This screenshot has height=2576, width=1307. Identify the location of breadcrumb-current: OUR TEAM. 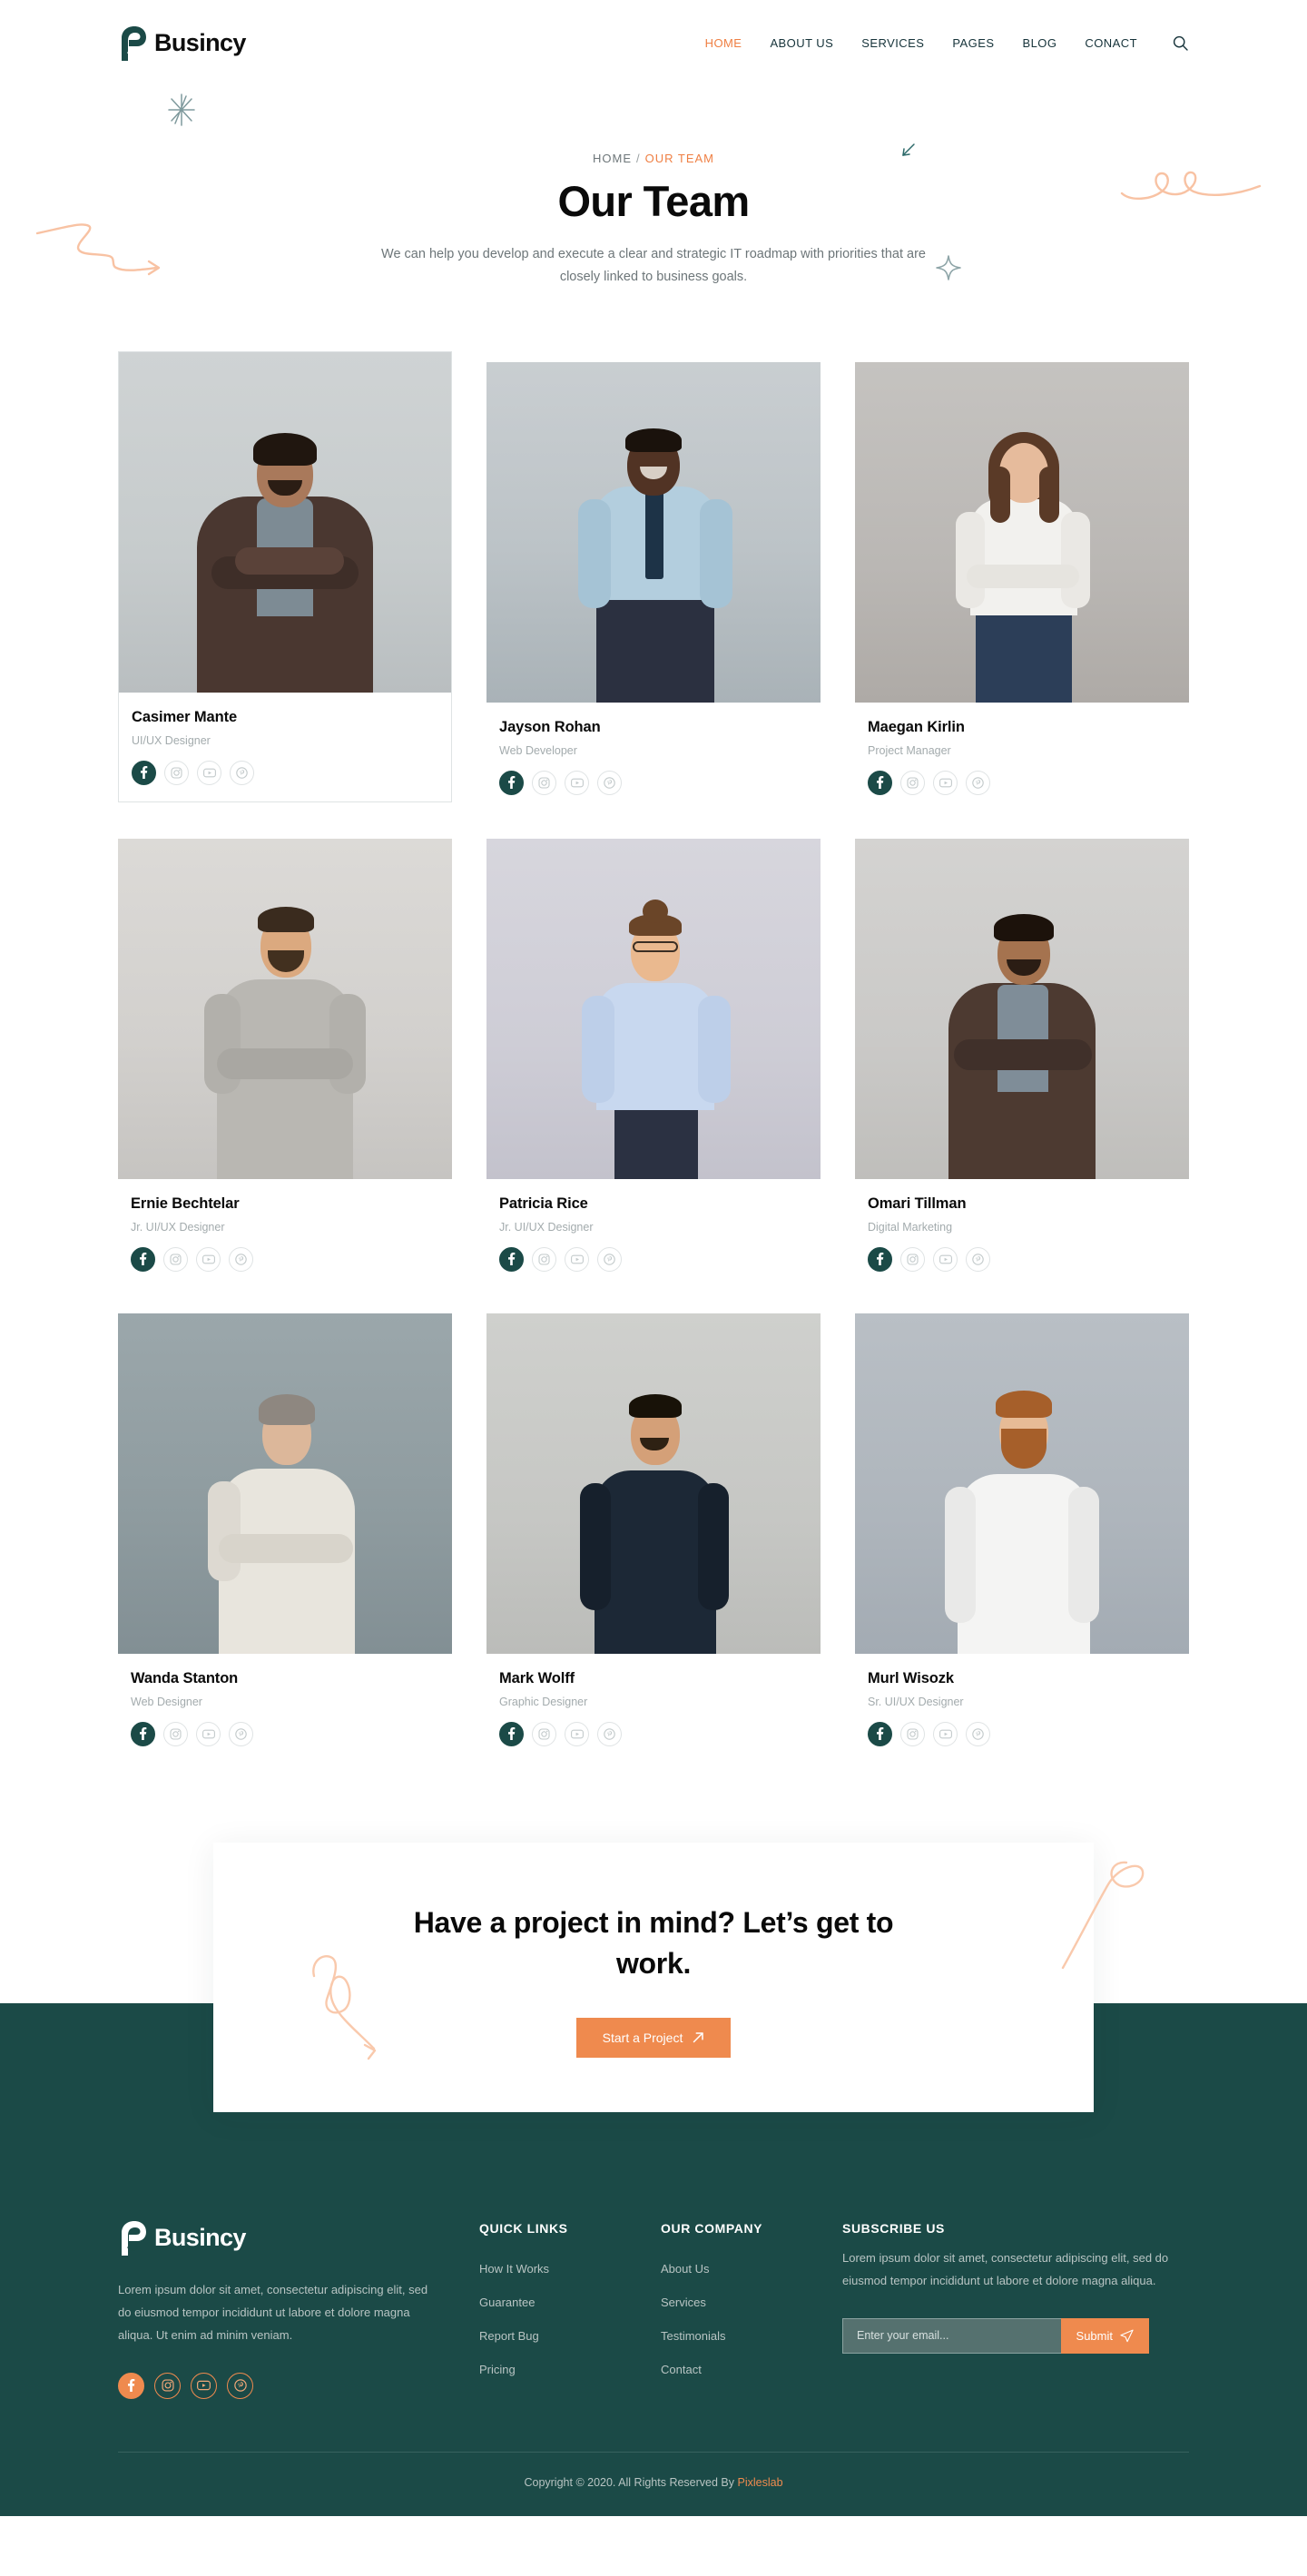
(679, 158).